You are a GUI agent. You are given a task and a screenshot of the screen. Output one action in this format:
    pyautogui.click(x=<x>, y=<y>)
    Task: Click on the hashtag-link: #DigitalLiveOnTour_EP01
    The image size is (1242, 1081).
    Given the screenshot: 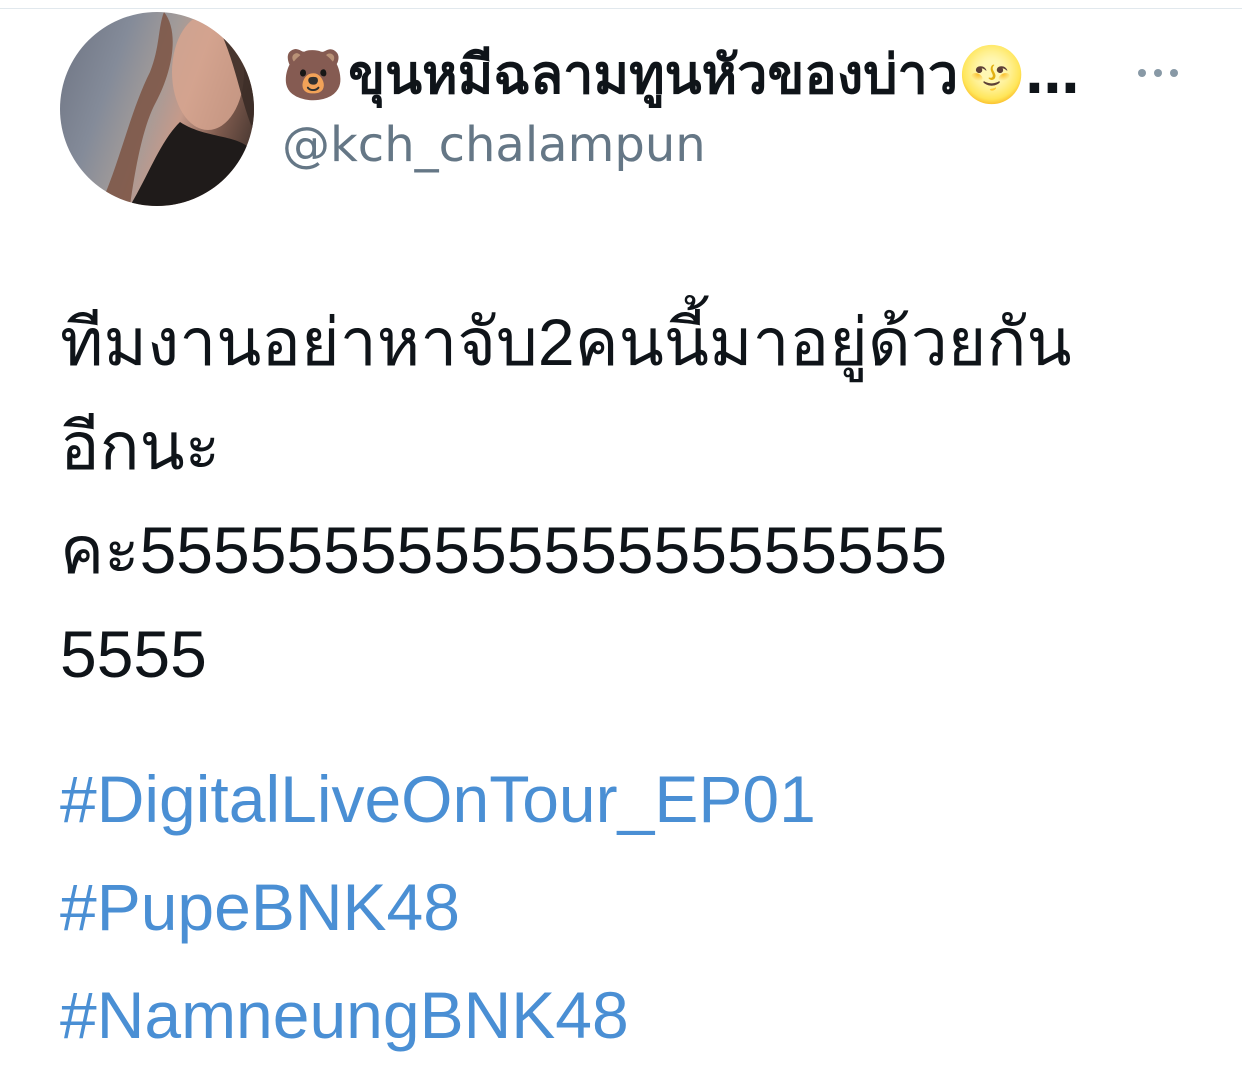 What is the action you would take?
    pyautogui.click(x=635, y=799)
    